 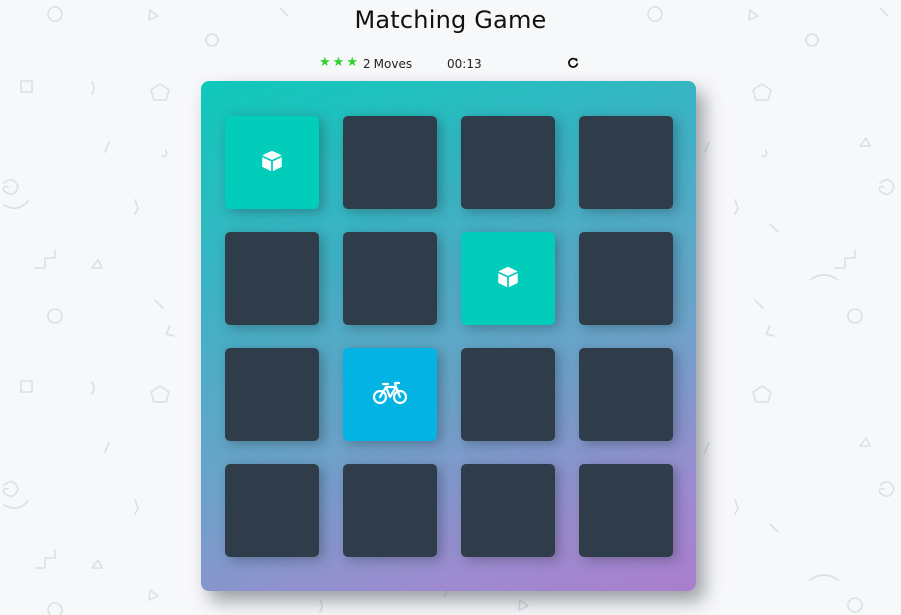 I want to click on timer: 00:13, so click(x=464, y=64).